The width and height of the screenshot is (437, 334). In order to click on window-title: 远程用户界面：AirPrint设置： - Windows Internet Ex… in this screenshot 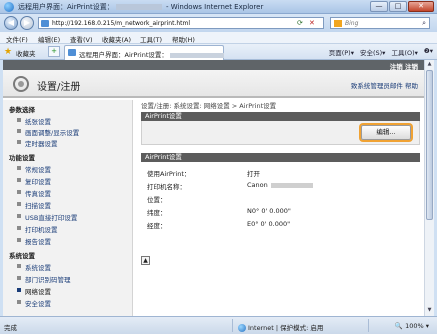, I will do `click(141, 7)`.